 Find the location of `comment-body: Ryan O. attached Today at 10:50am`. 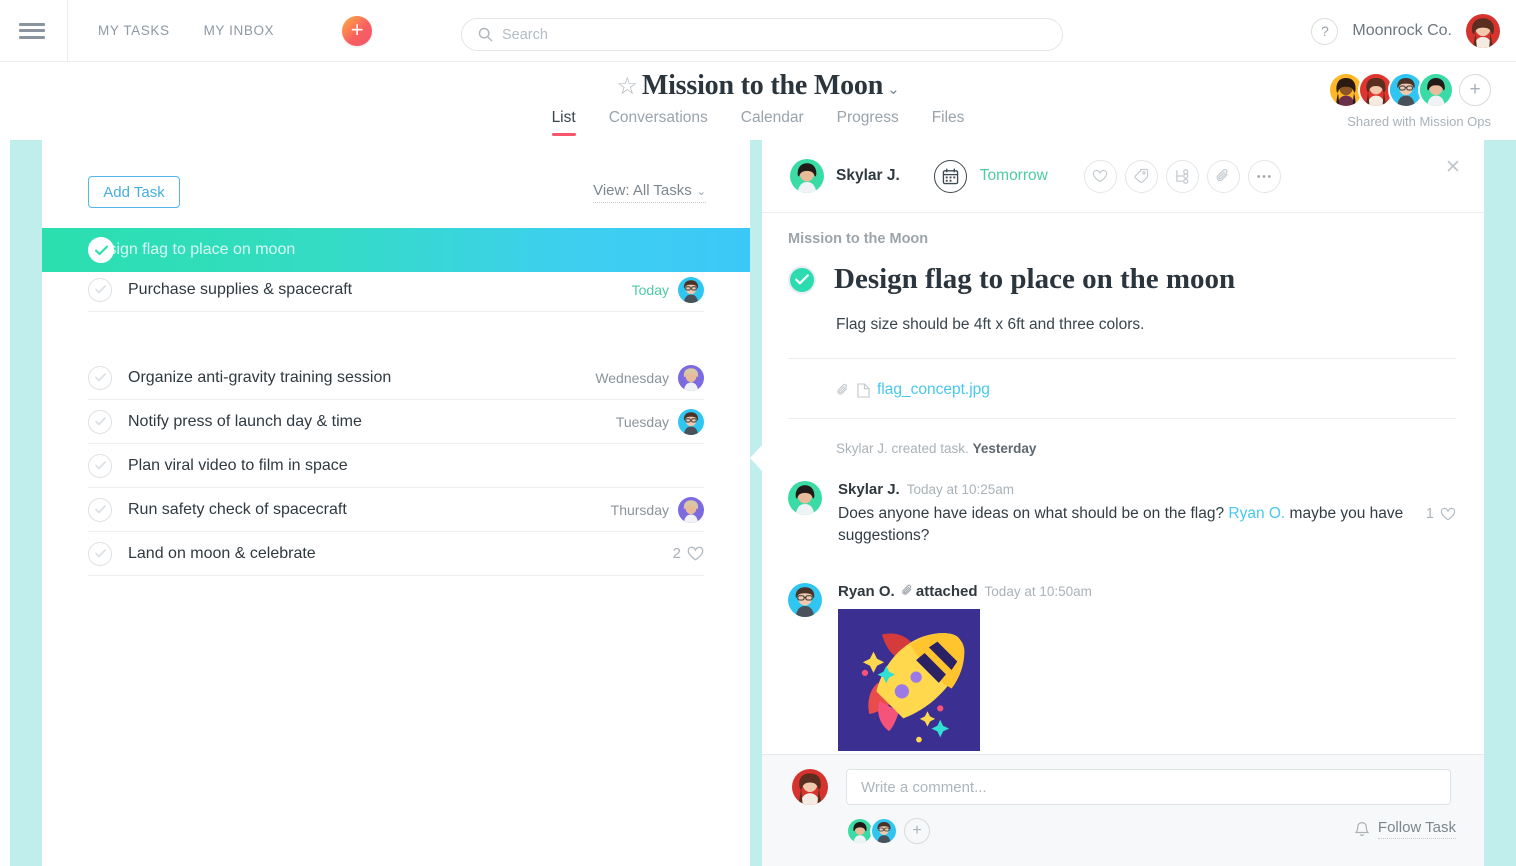

comment-body: Ryan O. attached Today at 10:50am is located at coordinates (1147, 667).